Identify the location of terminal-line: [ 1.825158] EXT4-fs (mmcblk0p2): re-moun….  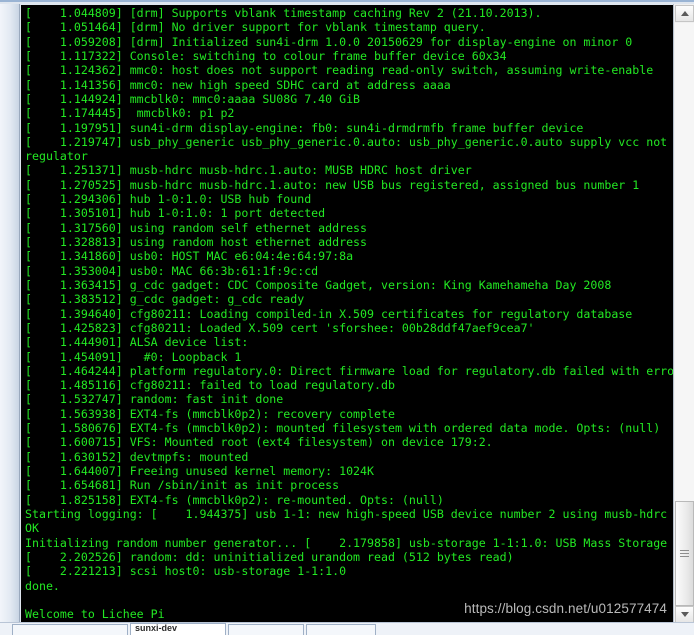
(234, 499).